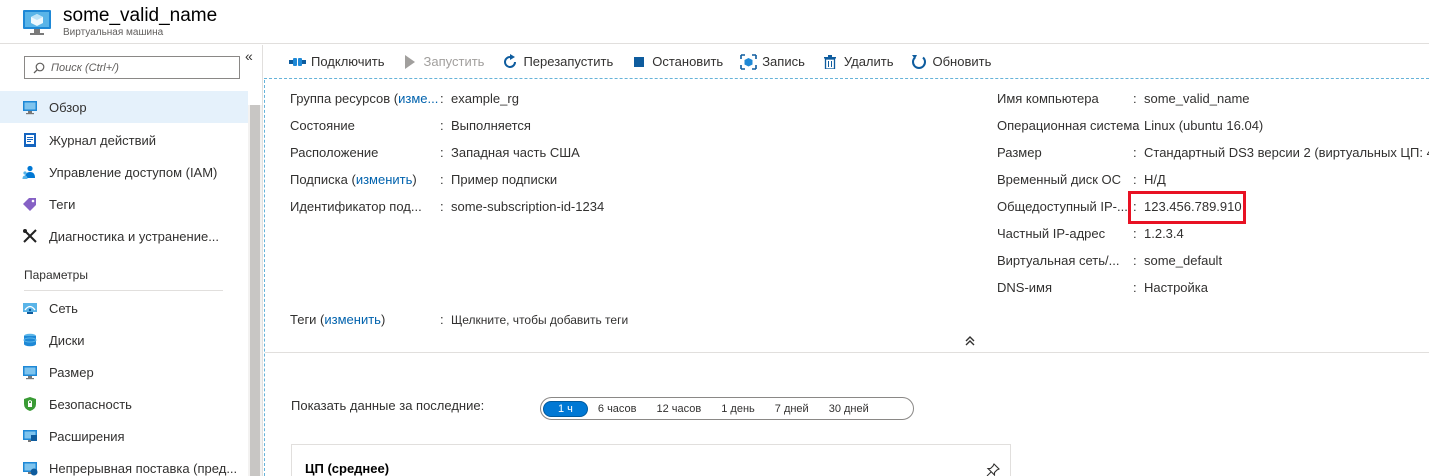 The image size is (1429, 476). Describe the element at coordinates (56, 275) in the screenshot. I see `settings-section-title: Параметры` at that location.